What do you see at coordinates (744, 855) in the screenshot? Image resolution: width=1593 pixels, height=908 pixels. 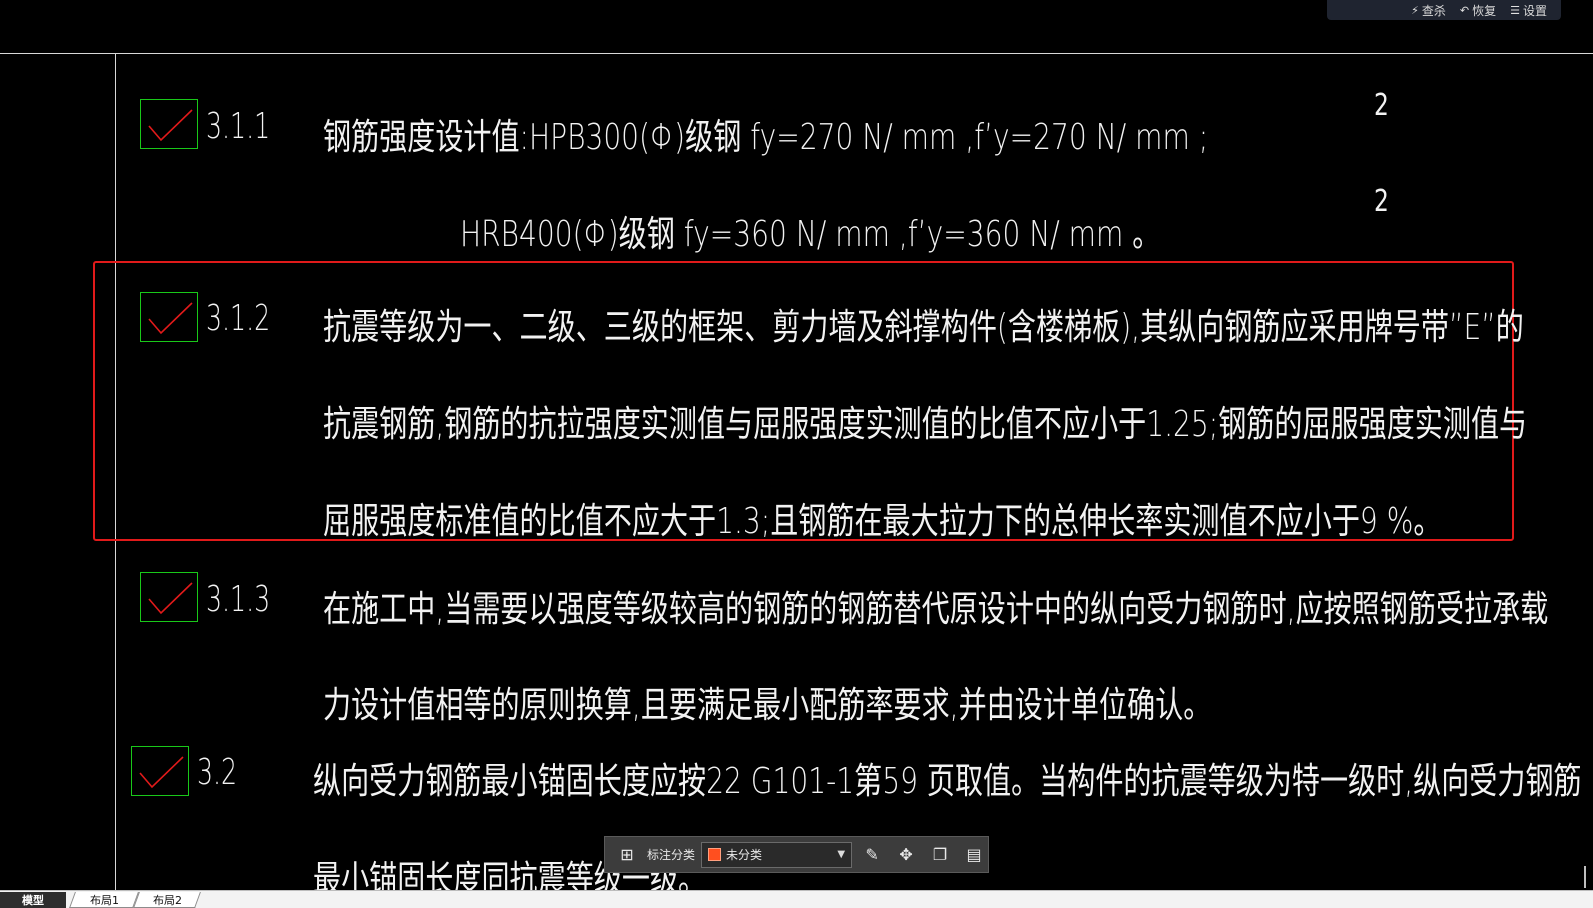 I see `selected-category: 未分类` at bounding box center [744, 855].